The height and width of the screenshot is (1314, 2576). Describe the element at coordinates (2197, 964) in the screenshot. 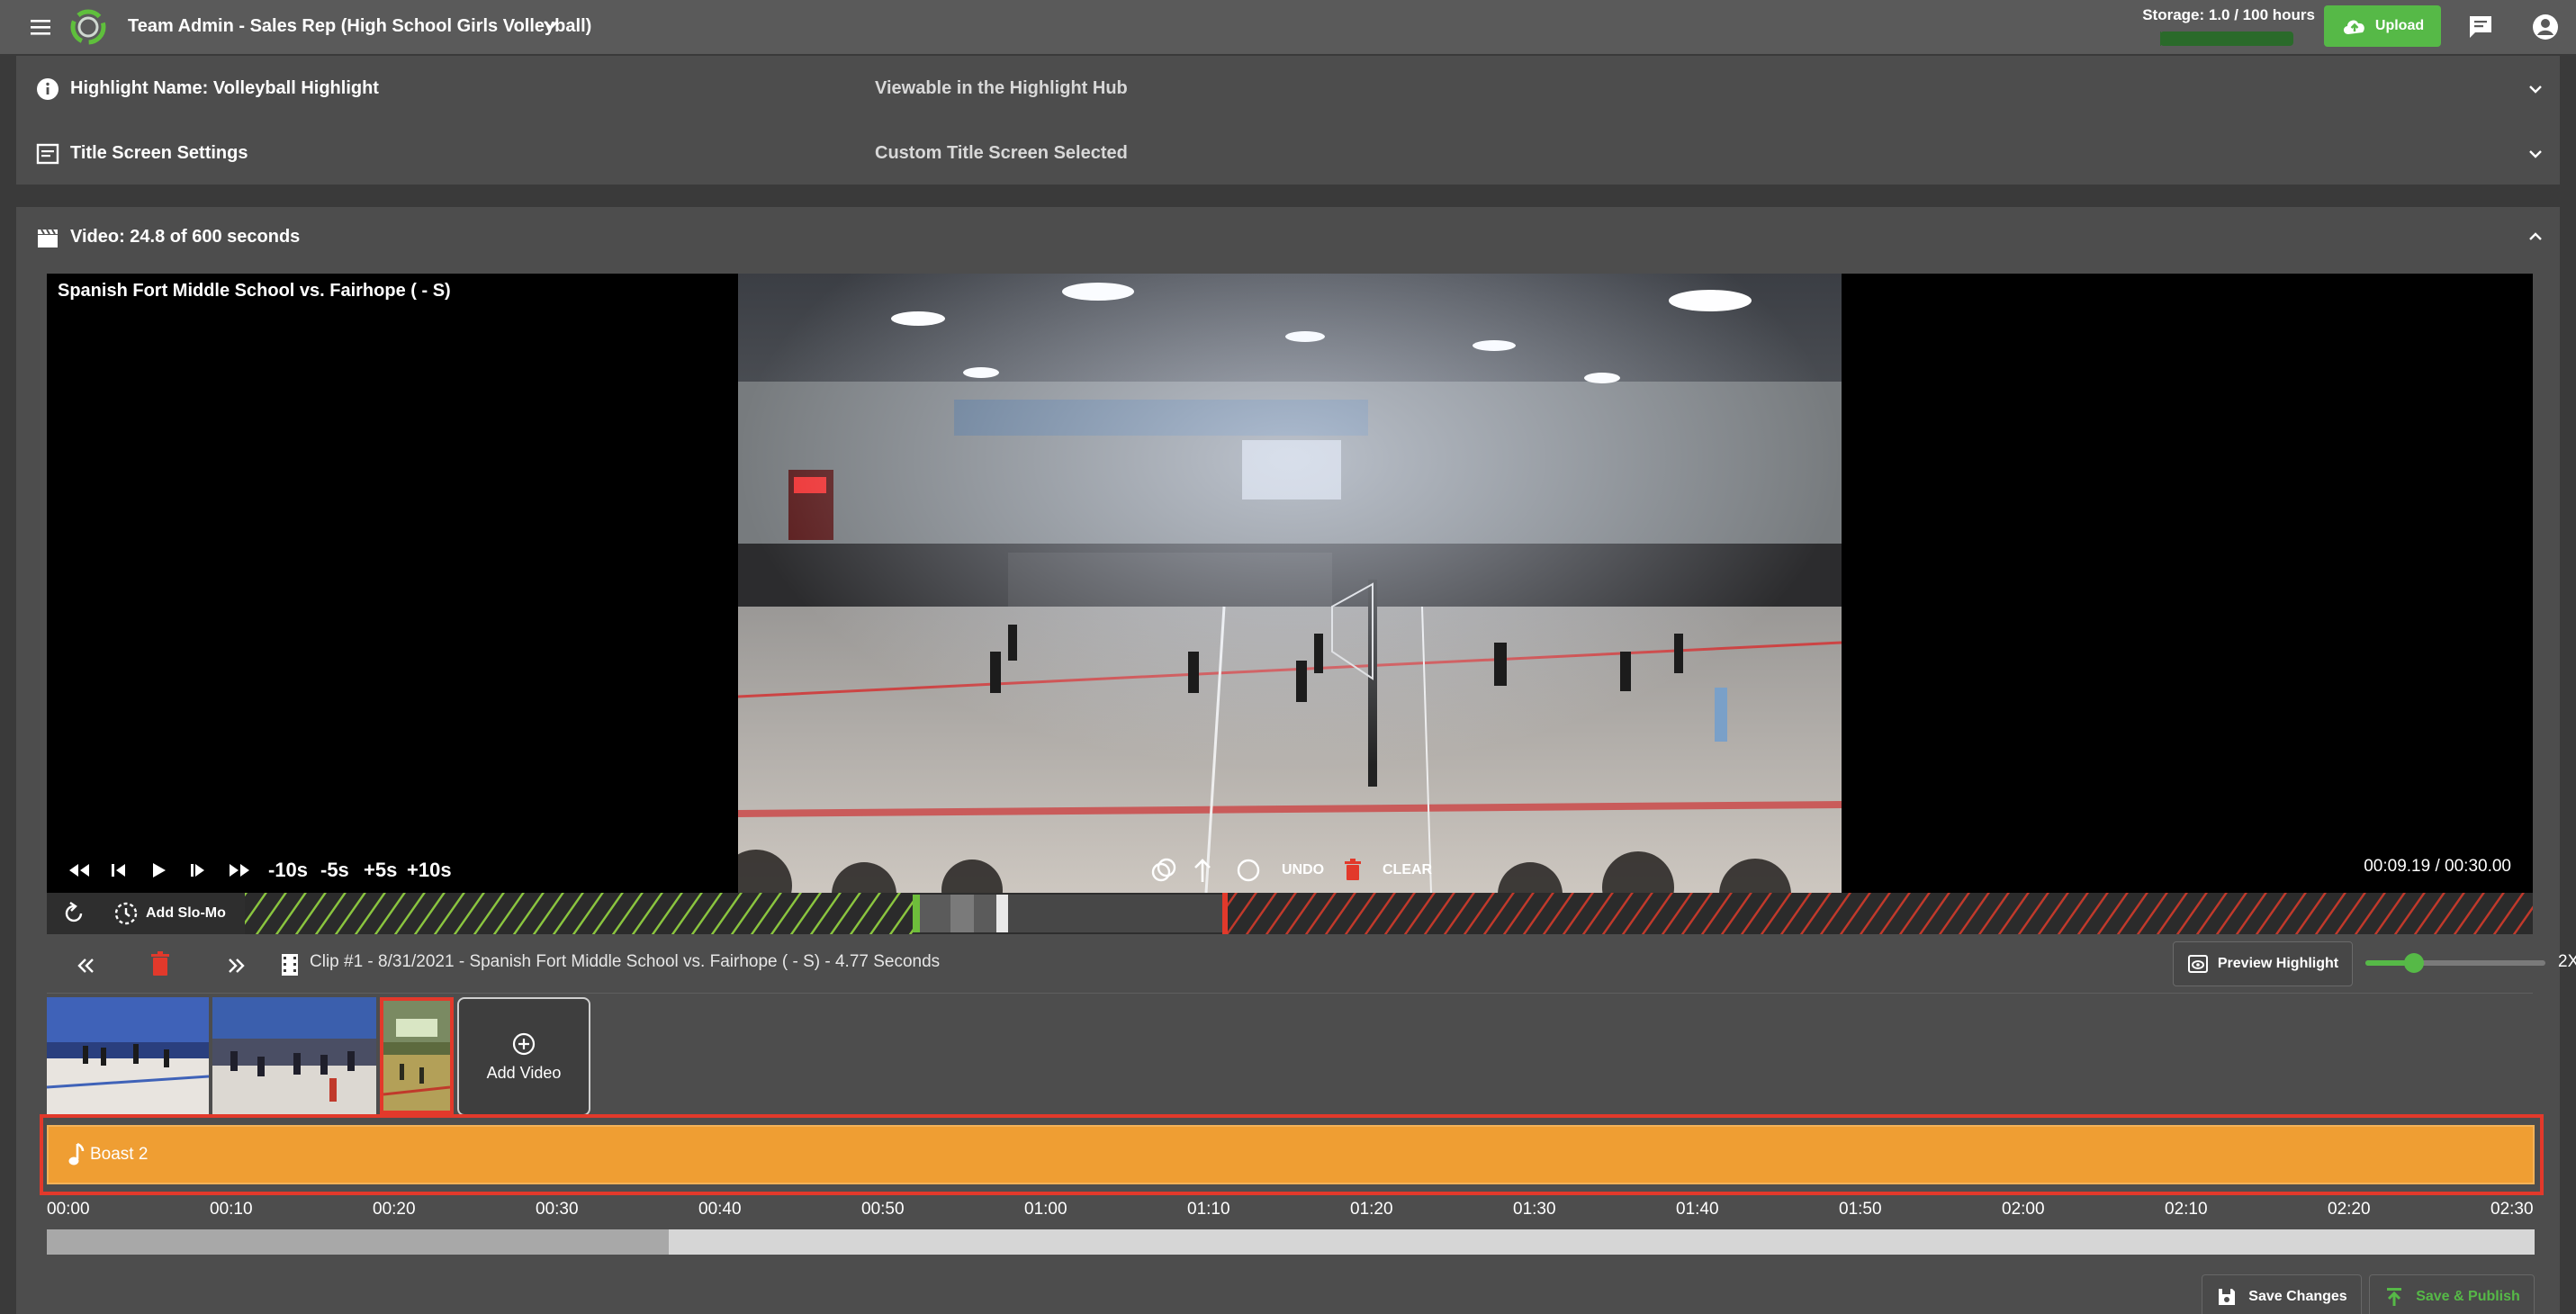

I see `preview-icon` at that location.